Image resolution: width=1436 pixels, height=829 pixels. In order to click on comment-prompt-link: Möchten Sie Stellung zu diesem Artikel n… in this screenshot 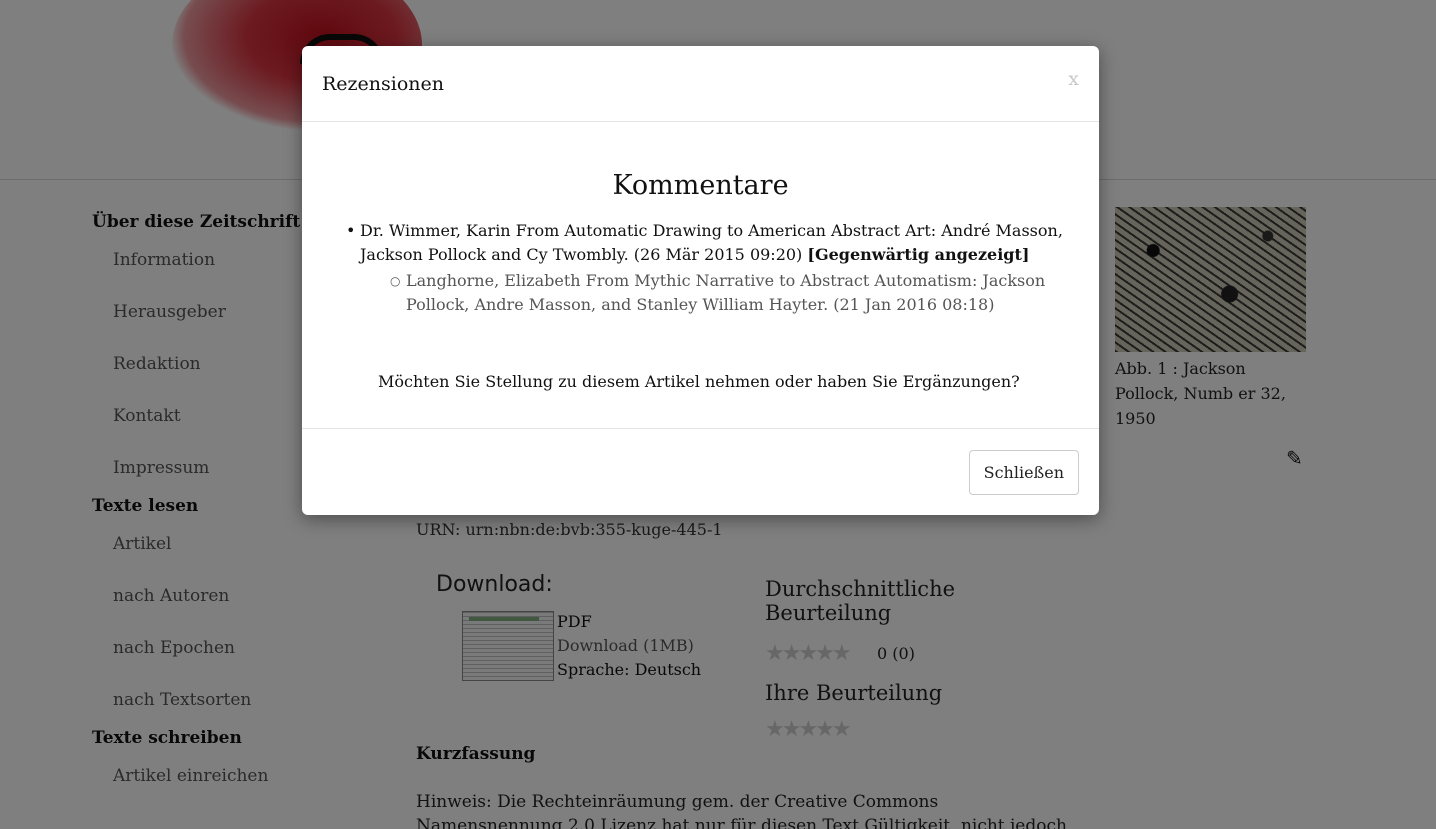, I will do `click(699, 381)`.